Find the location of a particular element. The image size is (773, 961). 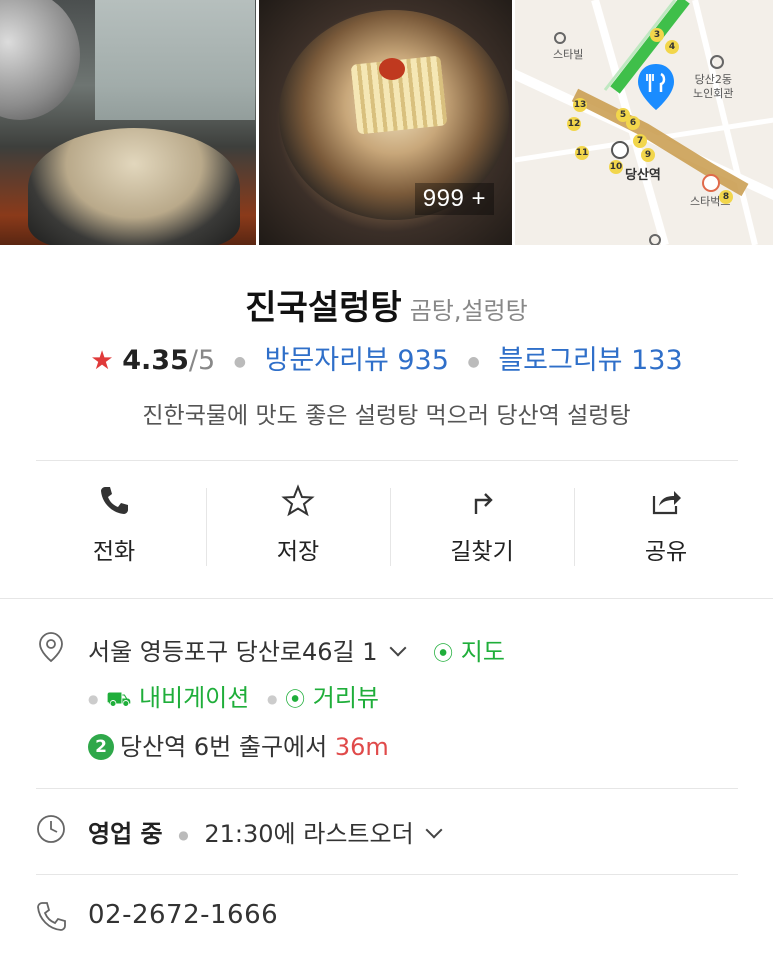

subway-row: 2 당산역 6번 출구에서 36m is located at coordinates (238, 744).